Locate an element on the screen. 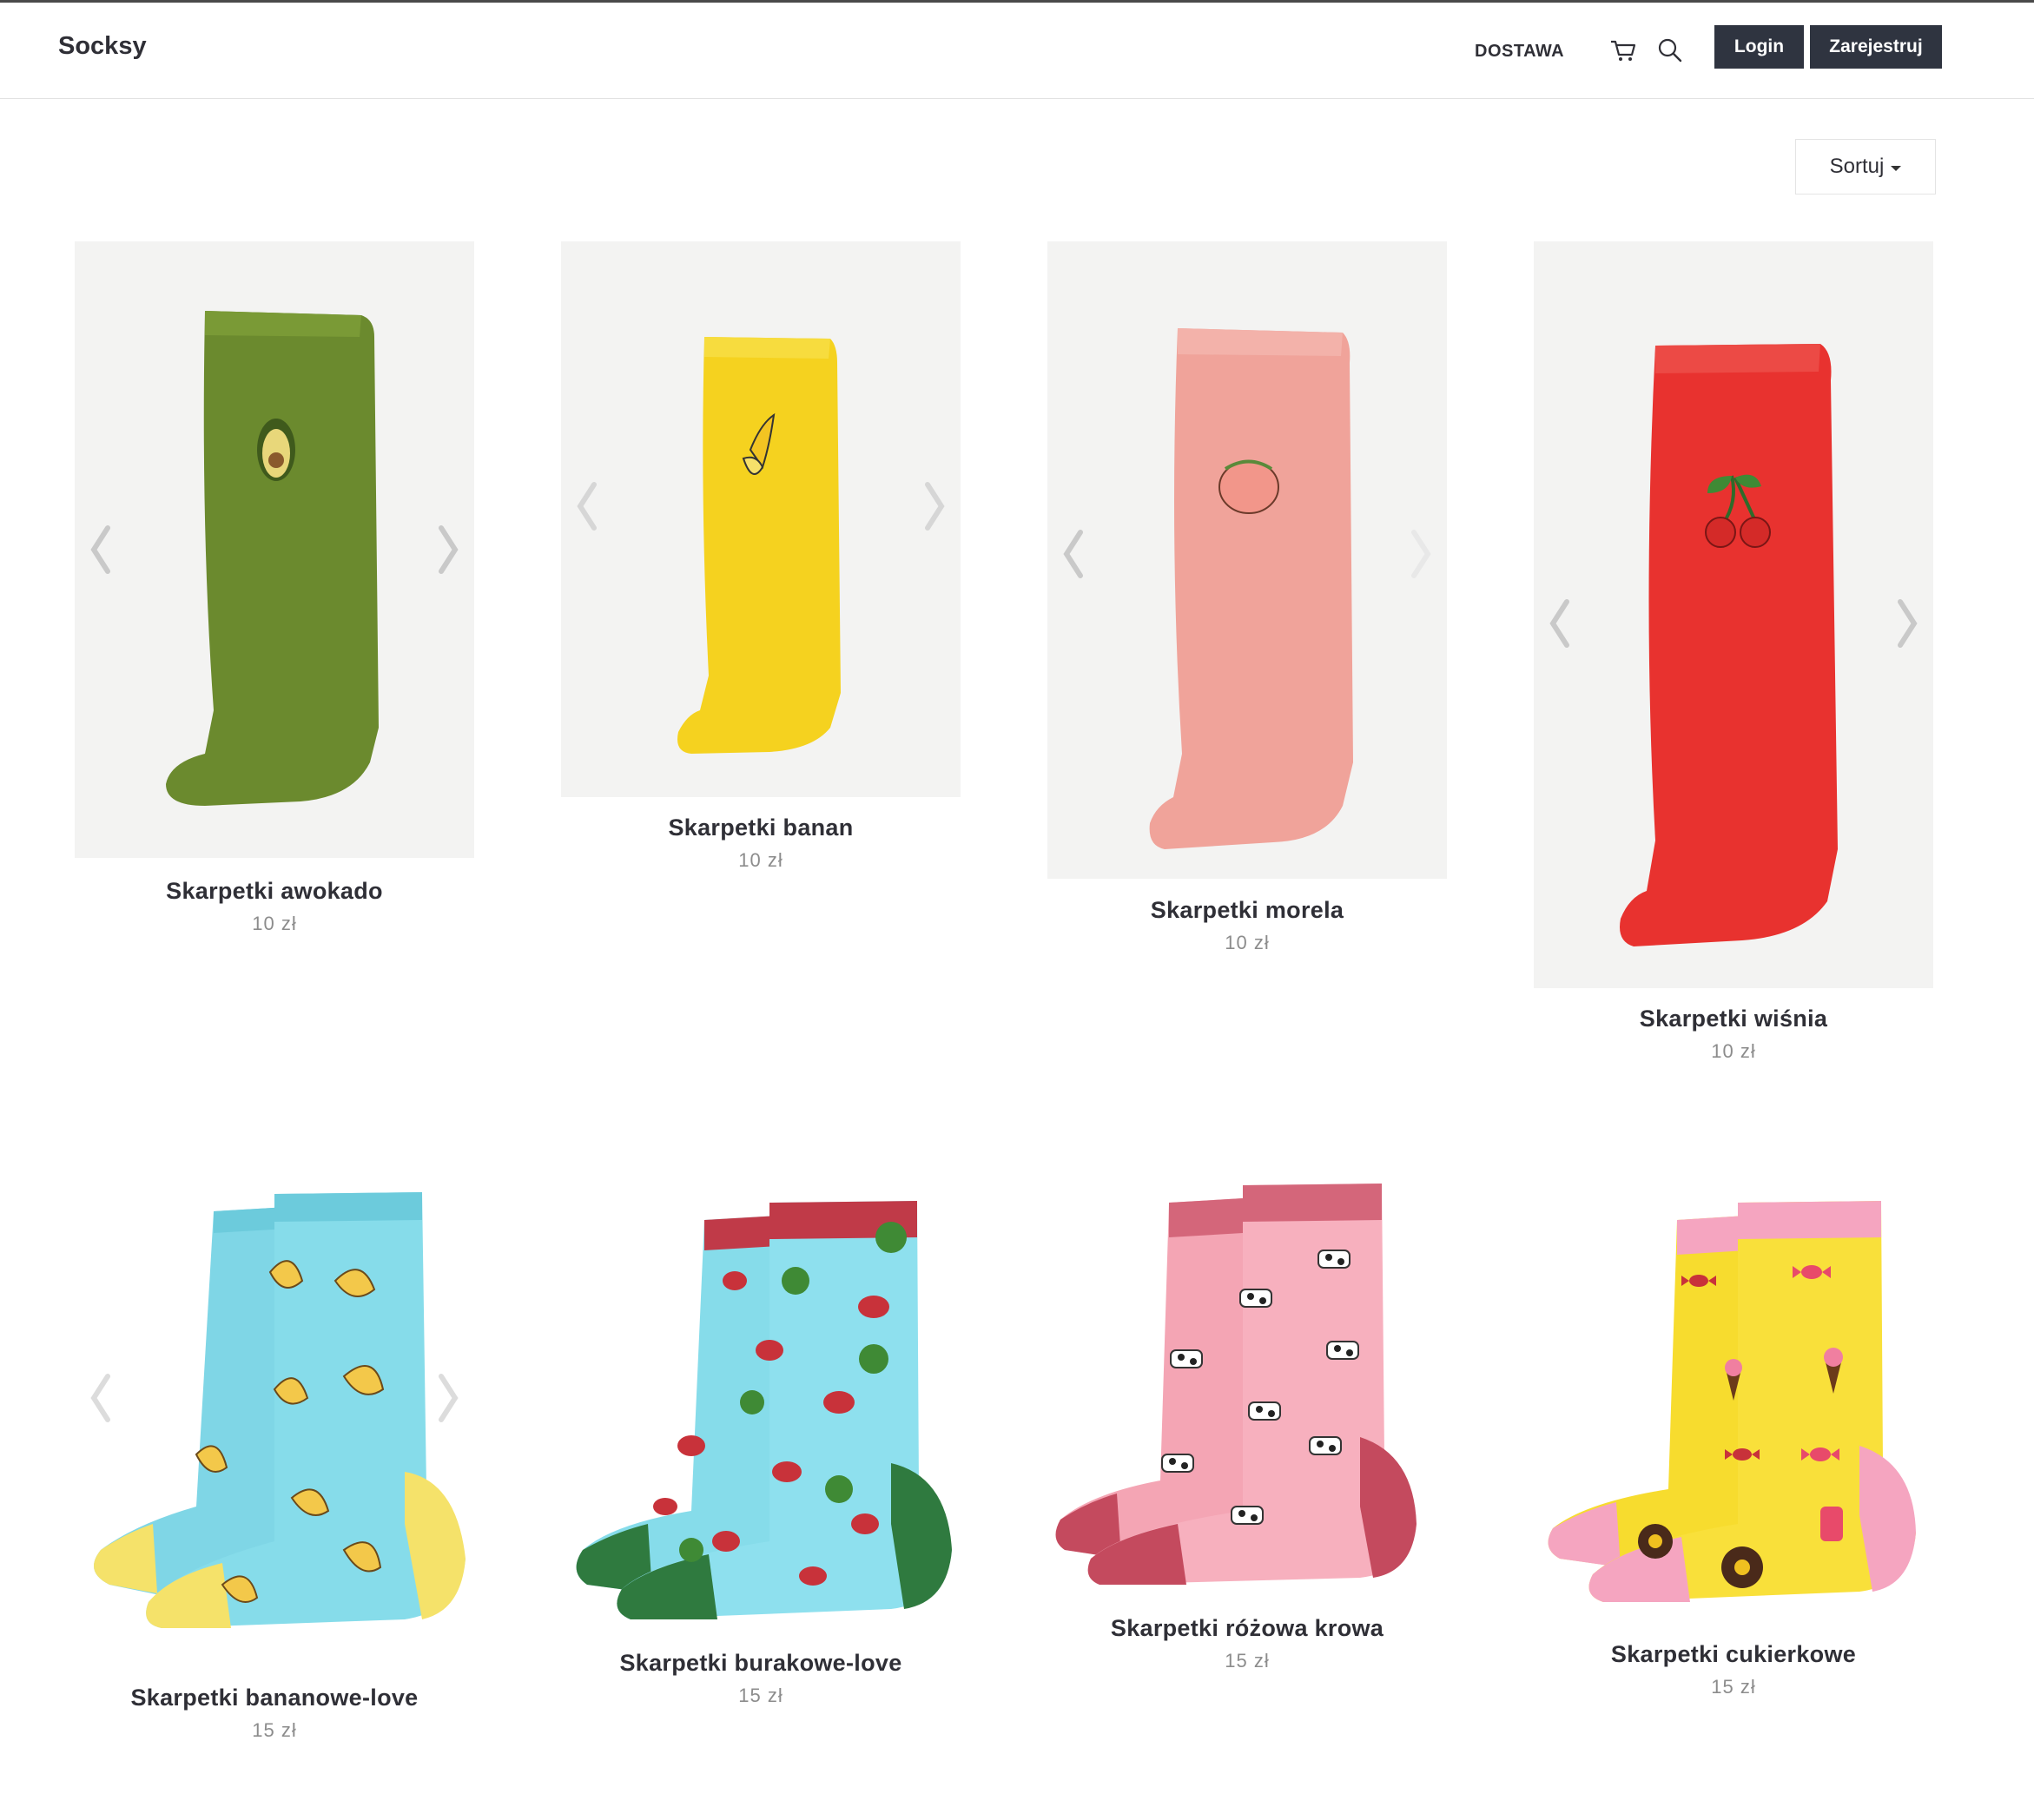 The width and height of the screenshot is (2034, 1820). product-title: Skarpetki morela is located at coordinates (1247, 910).